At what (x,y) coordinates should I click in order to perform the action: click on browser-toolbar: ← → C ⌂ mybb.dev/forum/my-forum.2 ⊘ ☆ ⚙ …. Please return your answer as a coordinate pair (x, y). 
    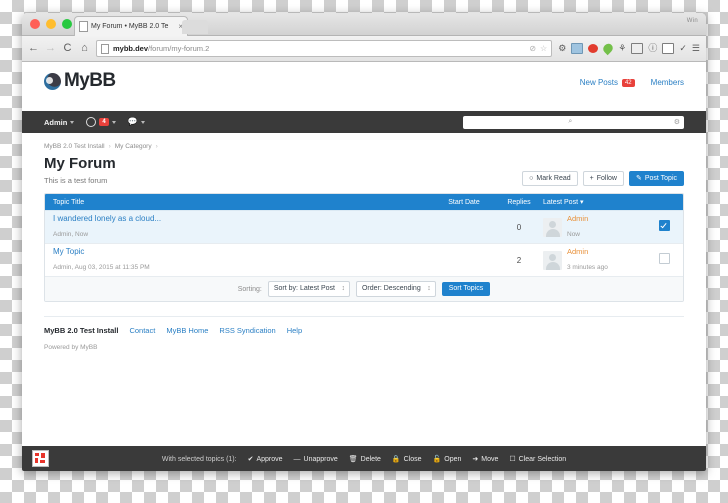
    Looking at the image, I should click on (364, 49).